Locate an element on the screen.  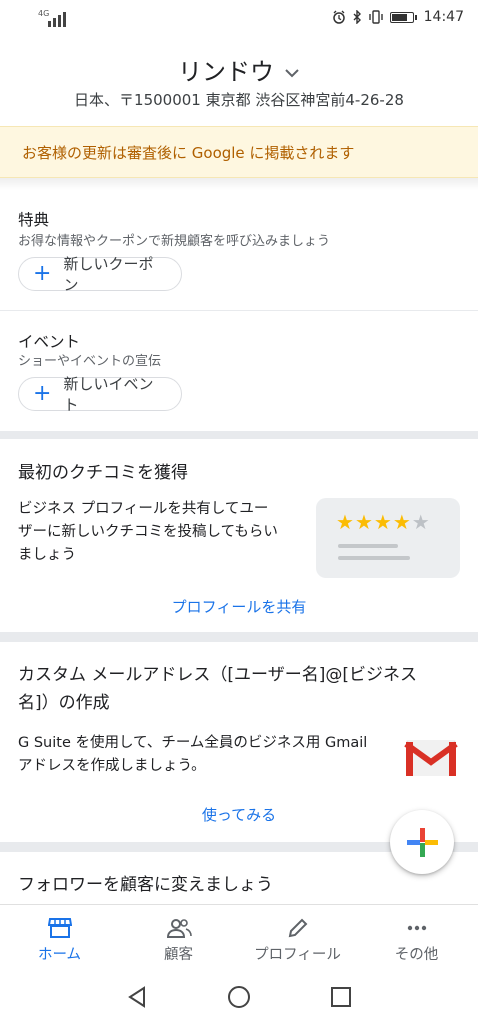
business-name: リンドウ is located at coordinates (226, 72).